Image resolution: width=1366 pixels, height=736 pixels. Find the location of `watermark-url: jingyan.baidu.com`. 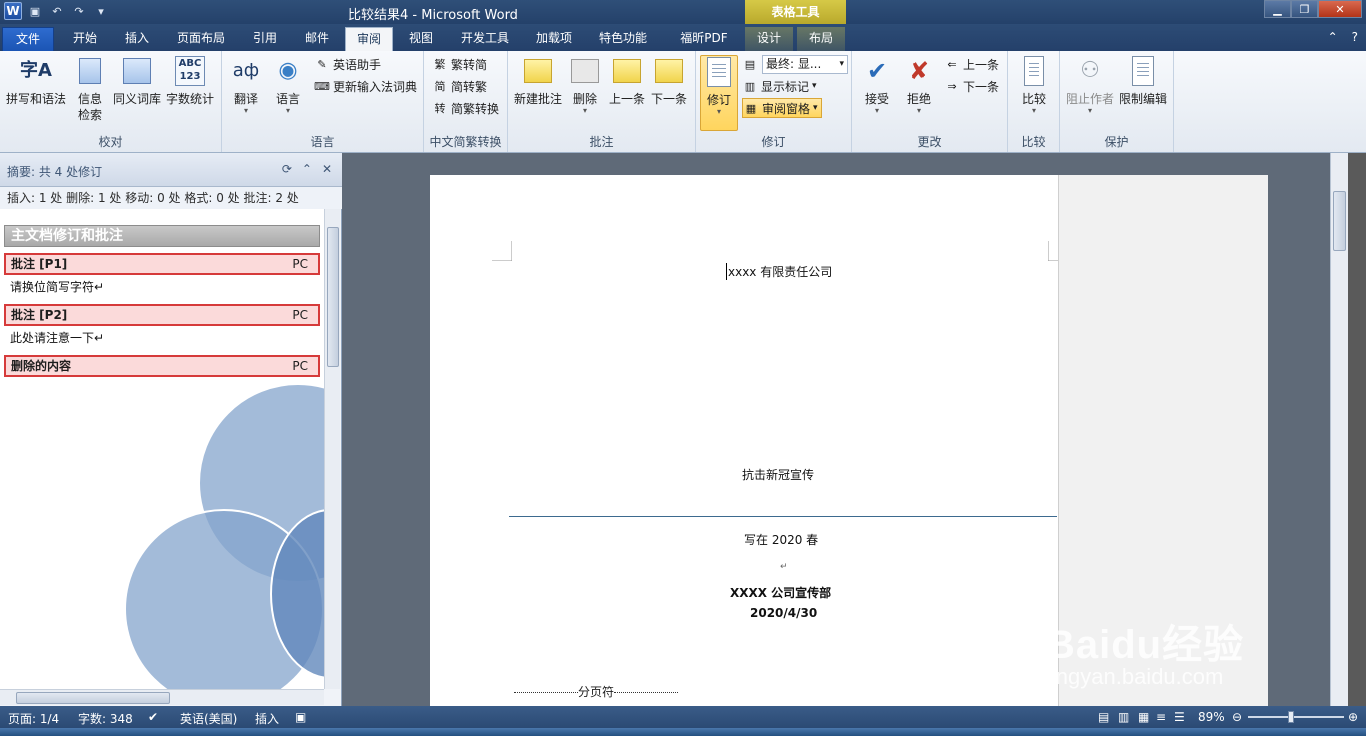

watermark-url: jingyan.baidu.com is located at coordinates (1135, 676).